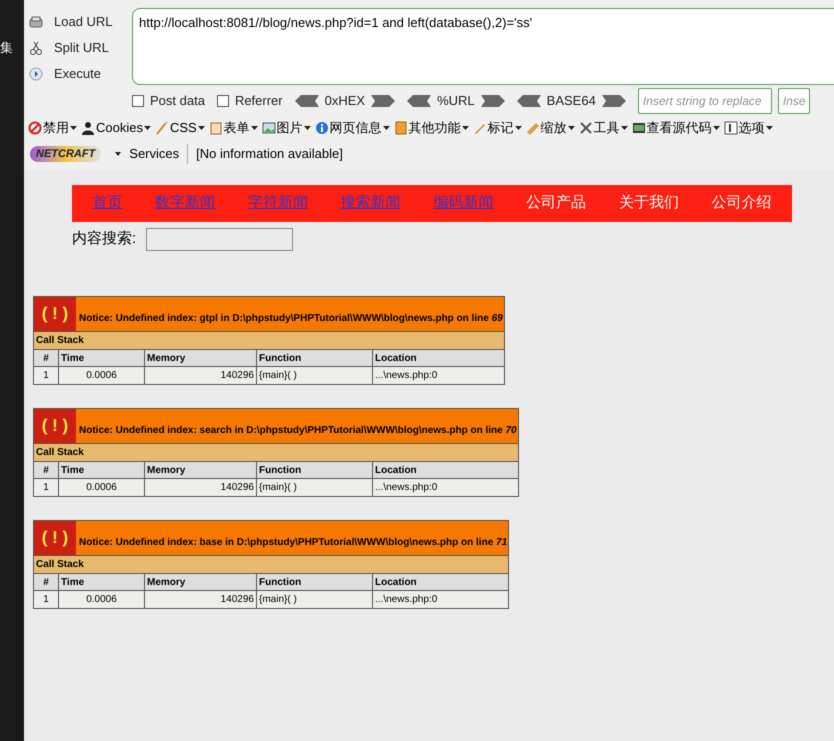 This screenshot has width=834, height=741. I want to click on warning-icon: ( ! ), so click(55, 538).